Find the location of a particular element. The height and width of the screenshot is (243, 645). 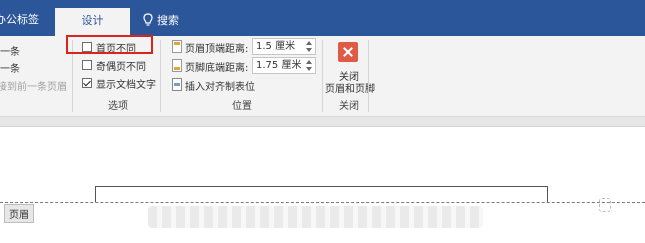

position-group-label: 位置 is located at coordinates (242, 106).